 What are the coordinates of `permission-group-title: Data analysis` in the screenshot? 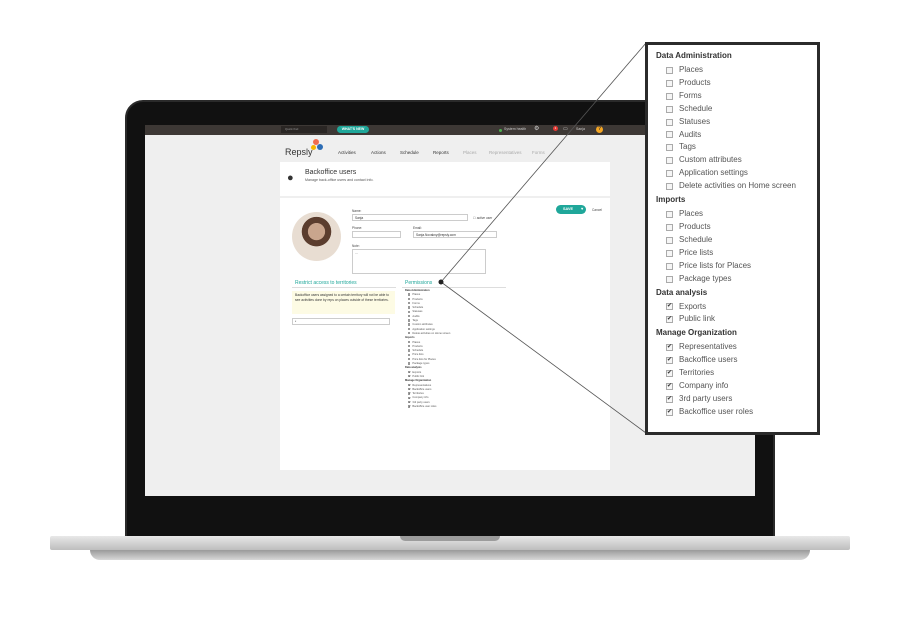 It's located at (682, 292).